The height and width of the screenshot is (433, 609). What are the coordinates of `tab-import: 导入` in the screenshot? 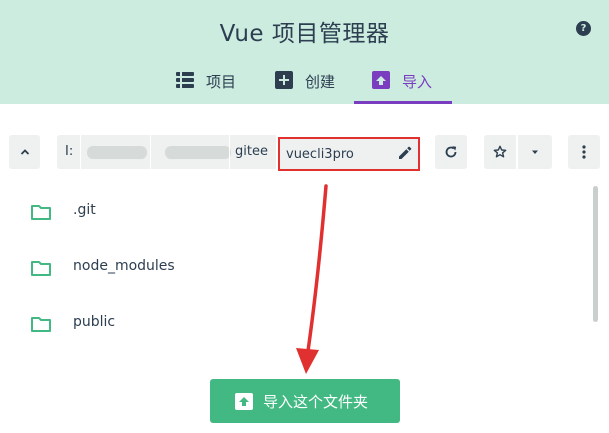 It's located at (402, 86).